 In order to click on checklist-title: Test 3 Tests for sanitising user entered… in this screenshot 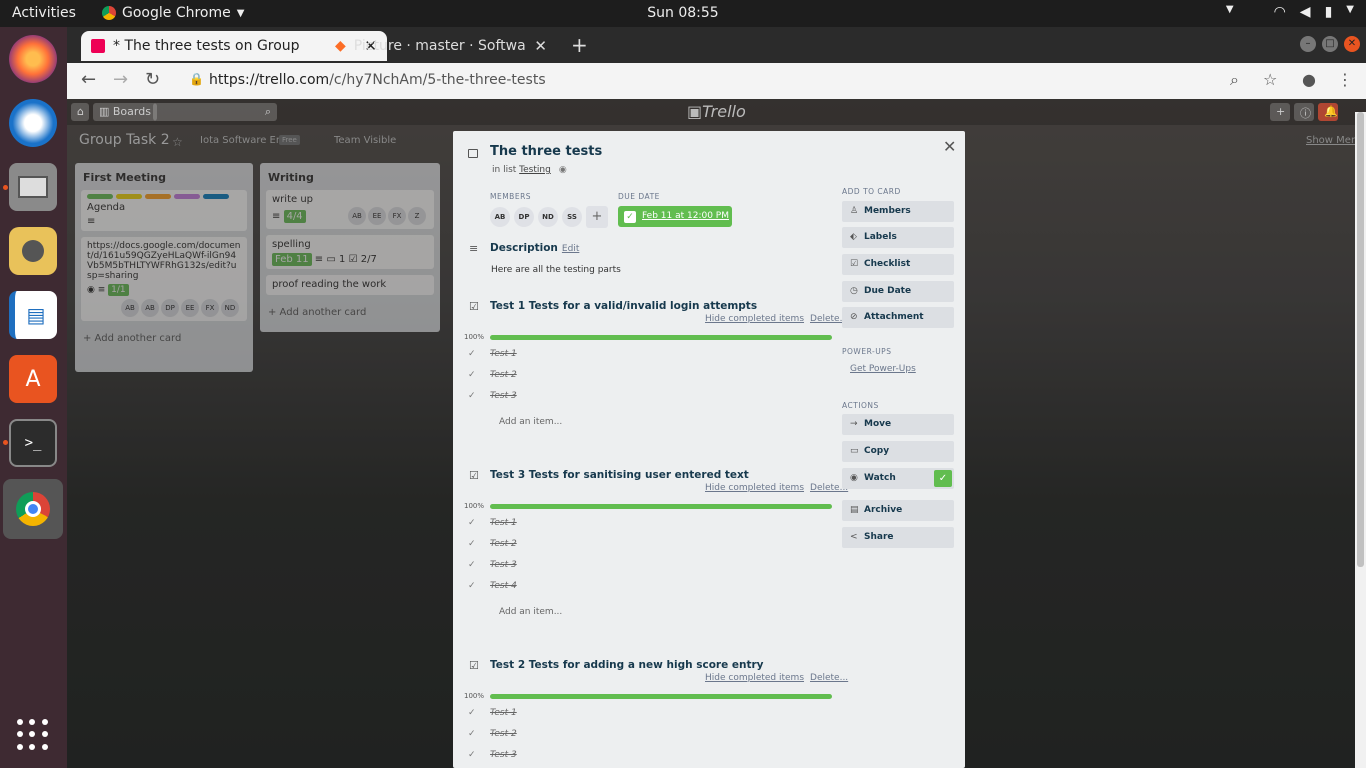, I will do `click(619, 475)`.